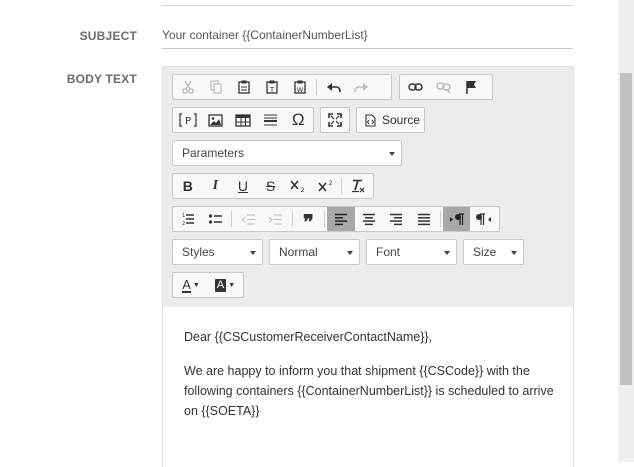 The height and width of the screenshot is (467, 634). What do you see at coordinates (216, 120) in the screenshot?
I see `image-icon` at bounding box center [216, 120].